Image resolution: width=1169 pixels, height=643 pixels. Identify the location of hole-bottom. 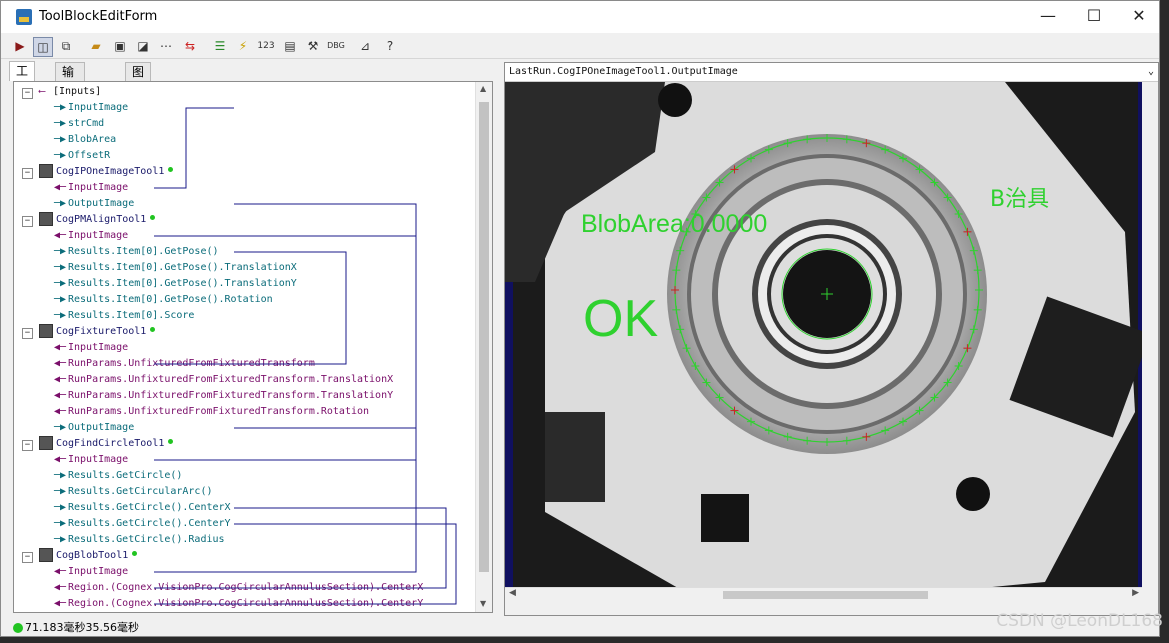
(973, 494).